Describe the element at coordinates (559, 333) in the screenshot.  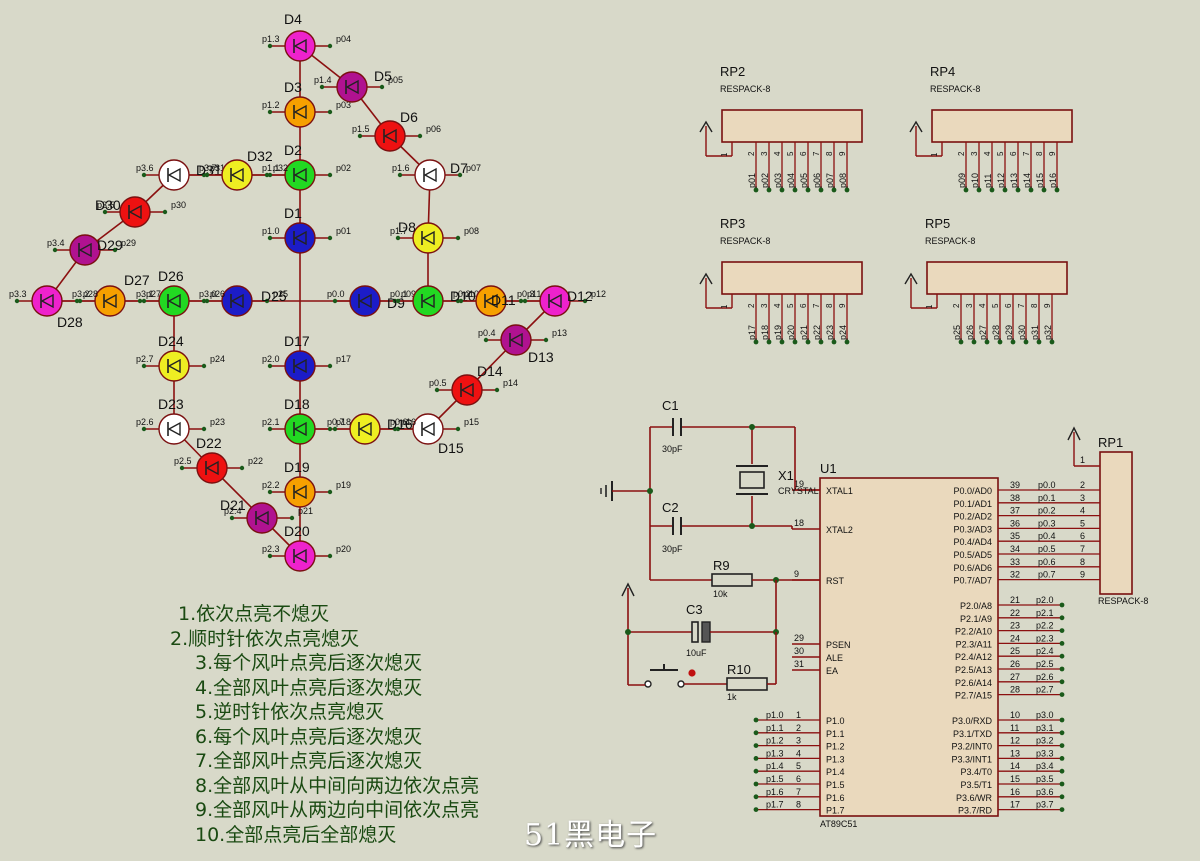
I see `led-net-label: p13` at that location.